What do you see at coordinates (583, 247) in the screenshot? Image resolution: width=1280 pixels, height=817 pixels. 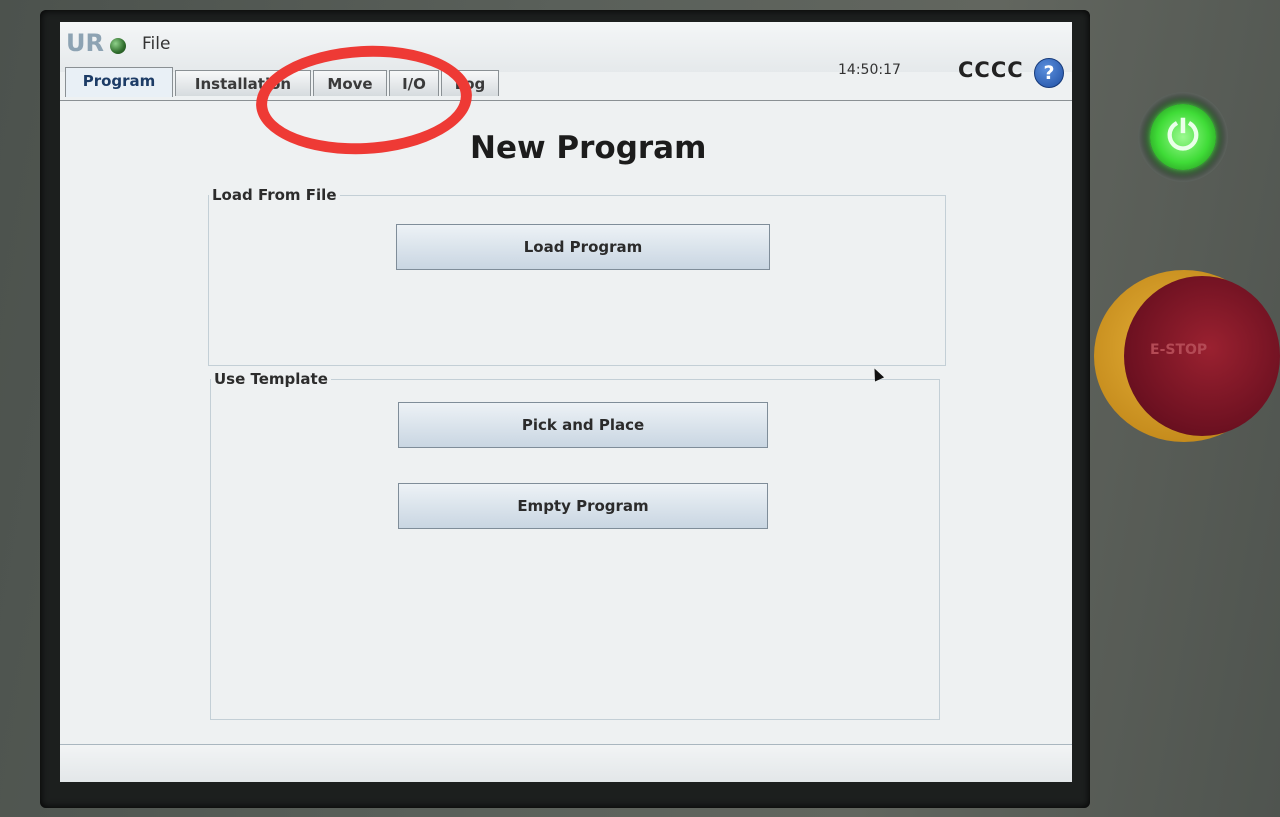 I see `load-program-button: Load Program` at bounding box center [583, 247].